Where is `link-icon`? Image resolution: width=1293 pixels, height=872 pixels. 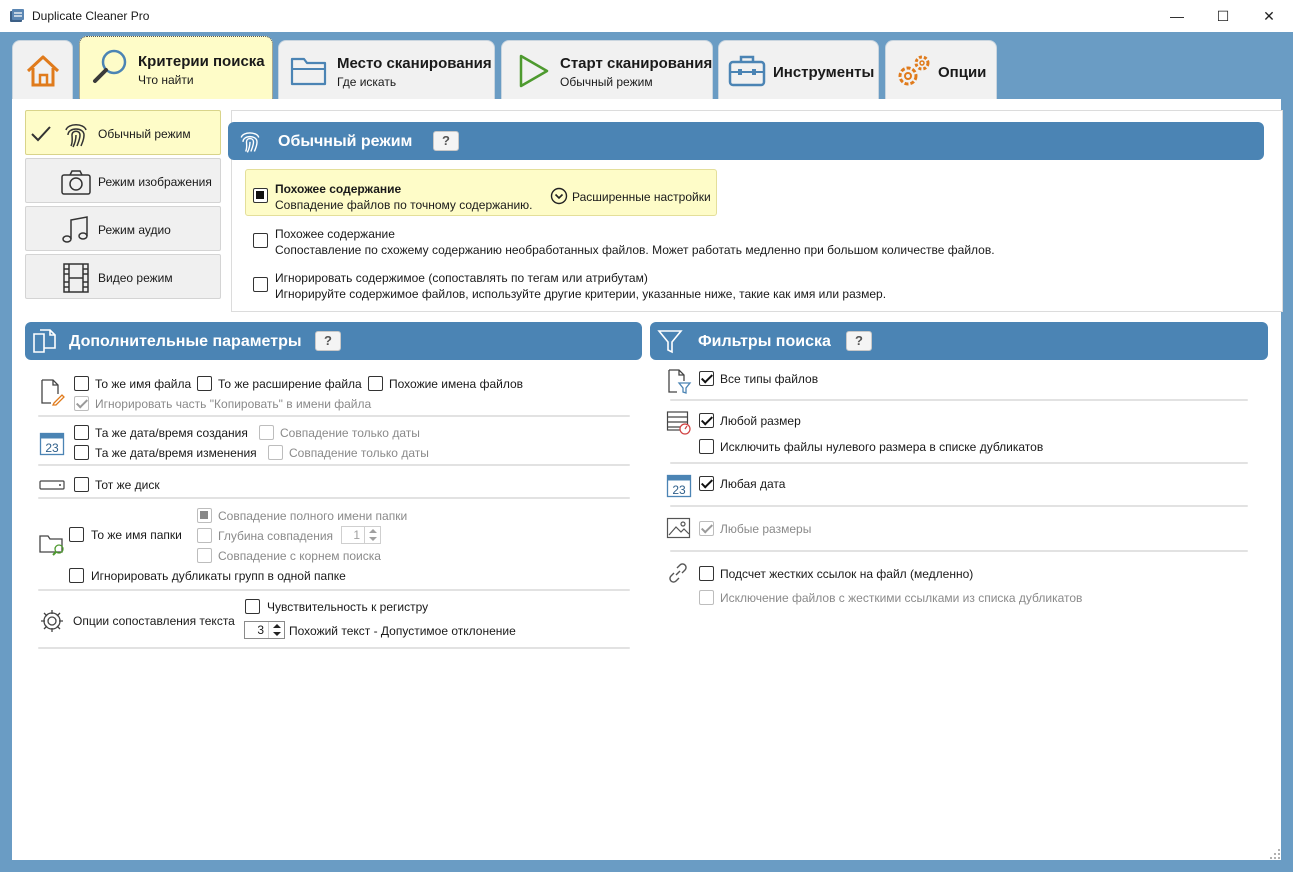 link-icon is located at coordinates (678, 573).